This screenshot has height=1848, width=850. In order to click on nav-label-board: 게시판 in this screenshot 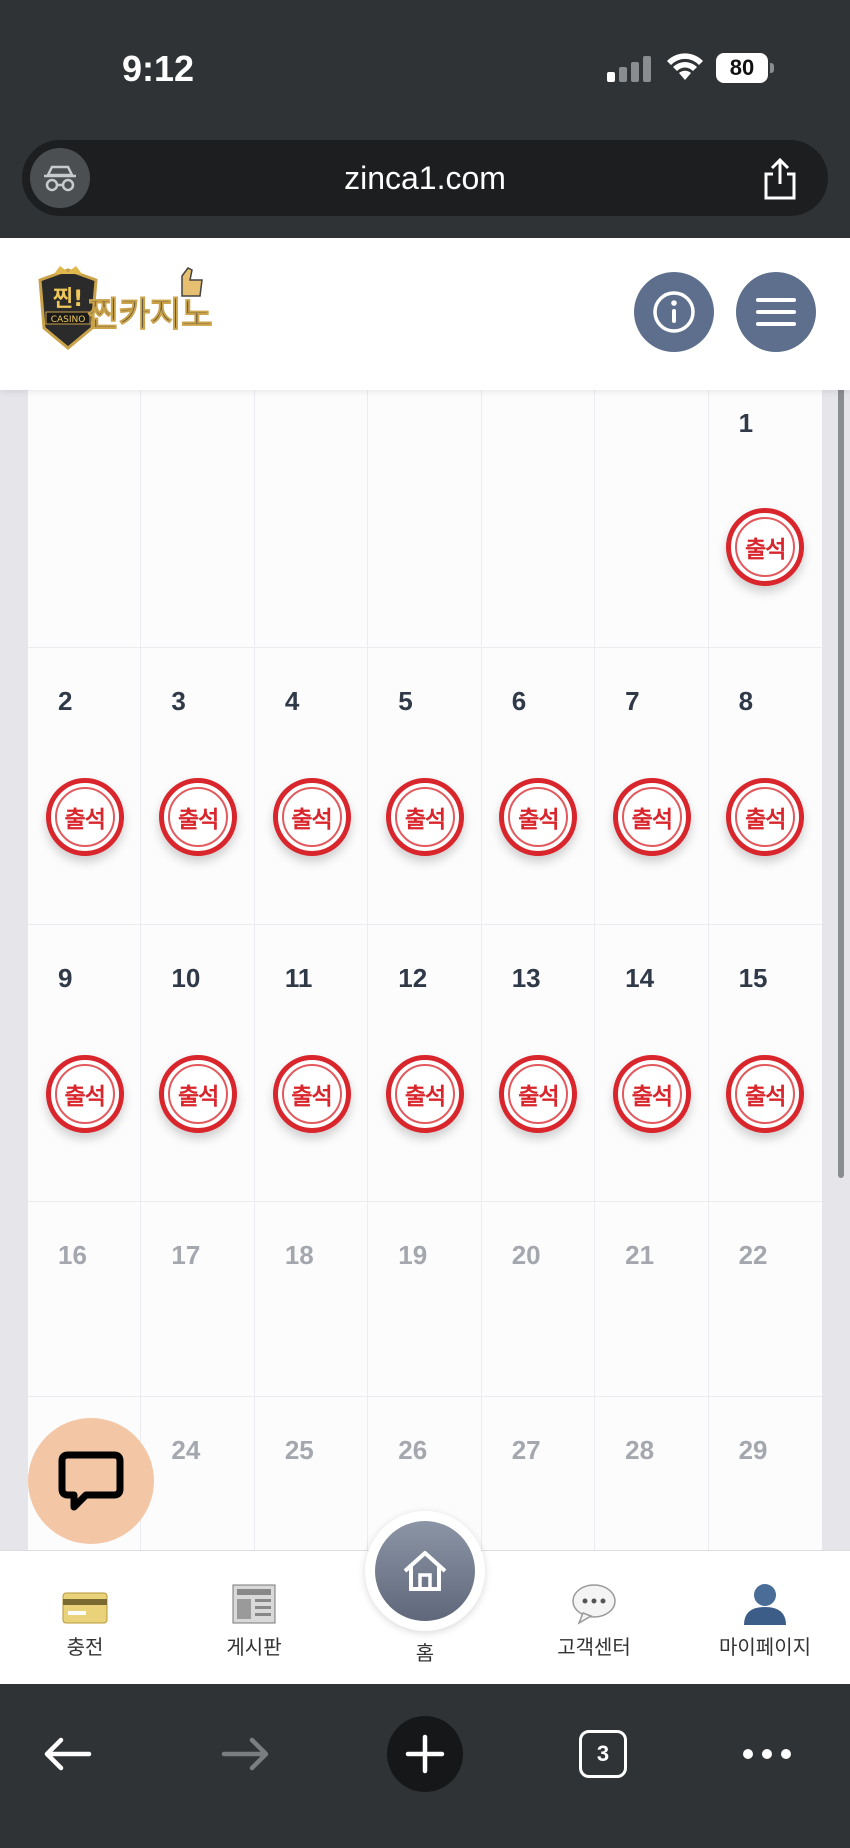, I will do `click(254, 1647)`.